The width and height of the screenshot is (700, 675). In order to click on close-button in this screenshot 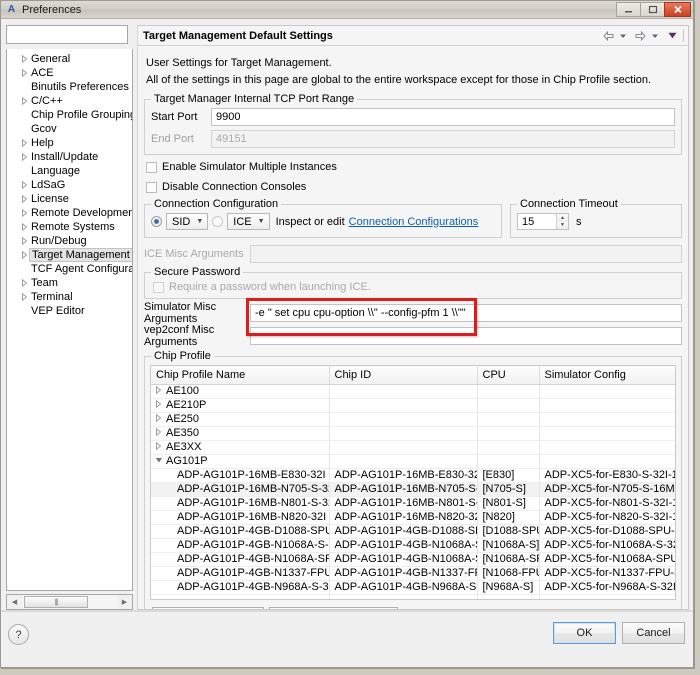, I will do `click(677, 9)`.